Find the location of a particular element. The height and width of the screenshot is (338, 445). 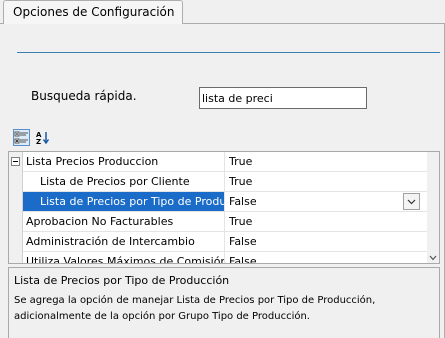

property-name: Lista de Precios por Tipo de Produccion is located at coordinates (123, 202).